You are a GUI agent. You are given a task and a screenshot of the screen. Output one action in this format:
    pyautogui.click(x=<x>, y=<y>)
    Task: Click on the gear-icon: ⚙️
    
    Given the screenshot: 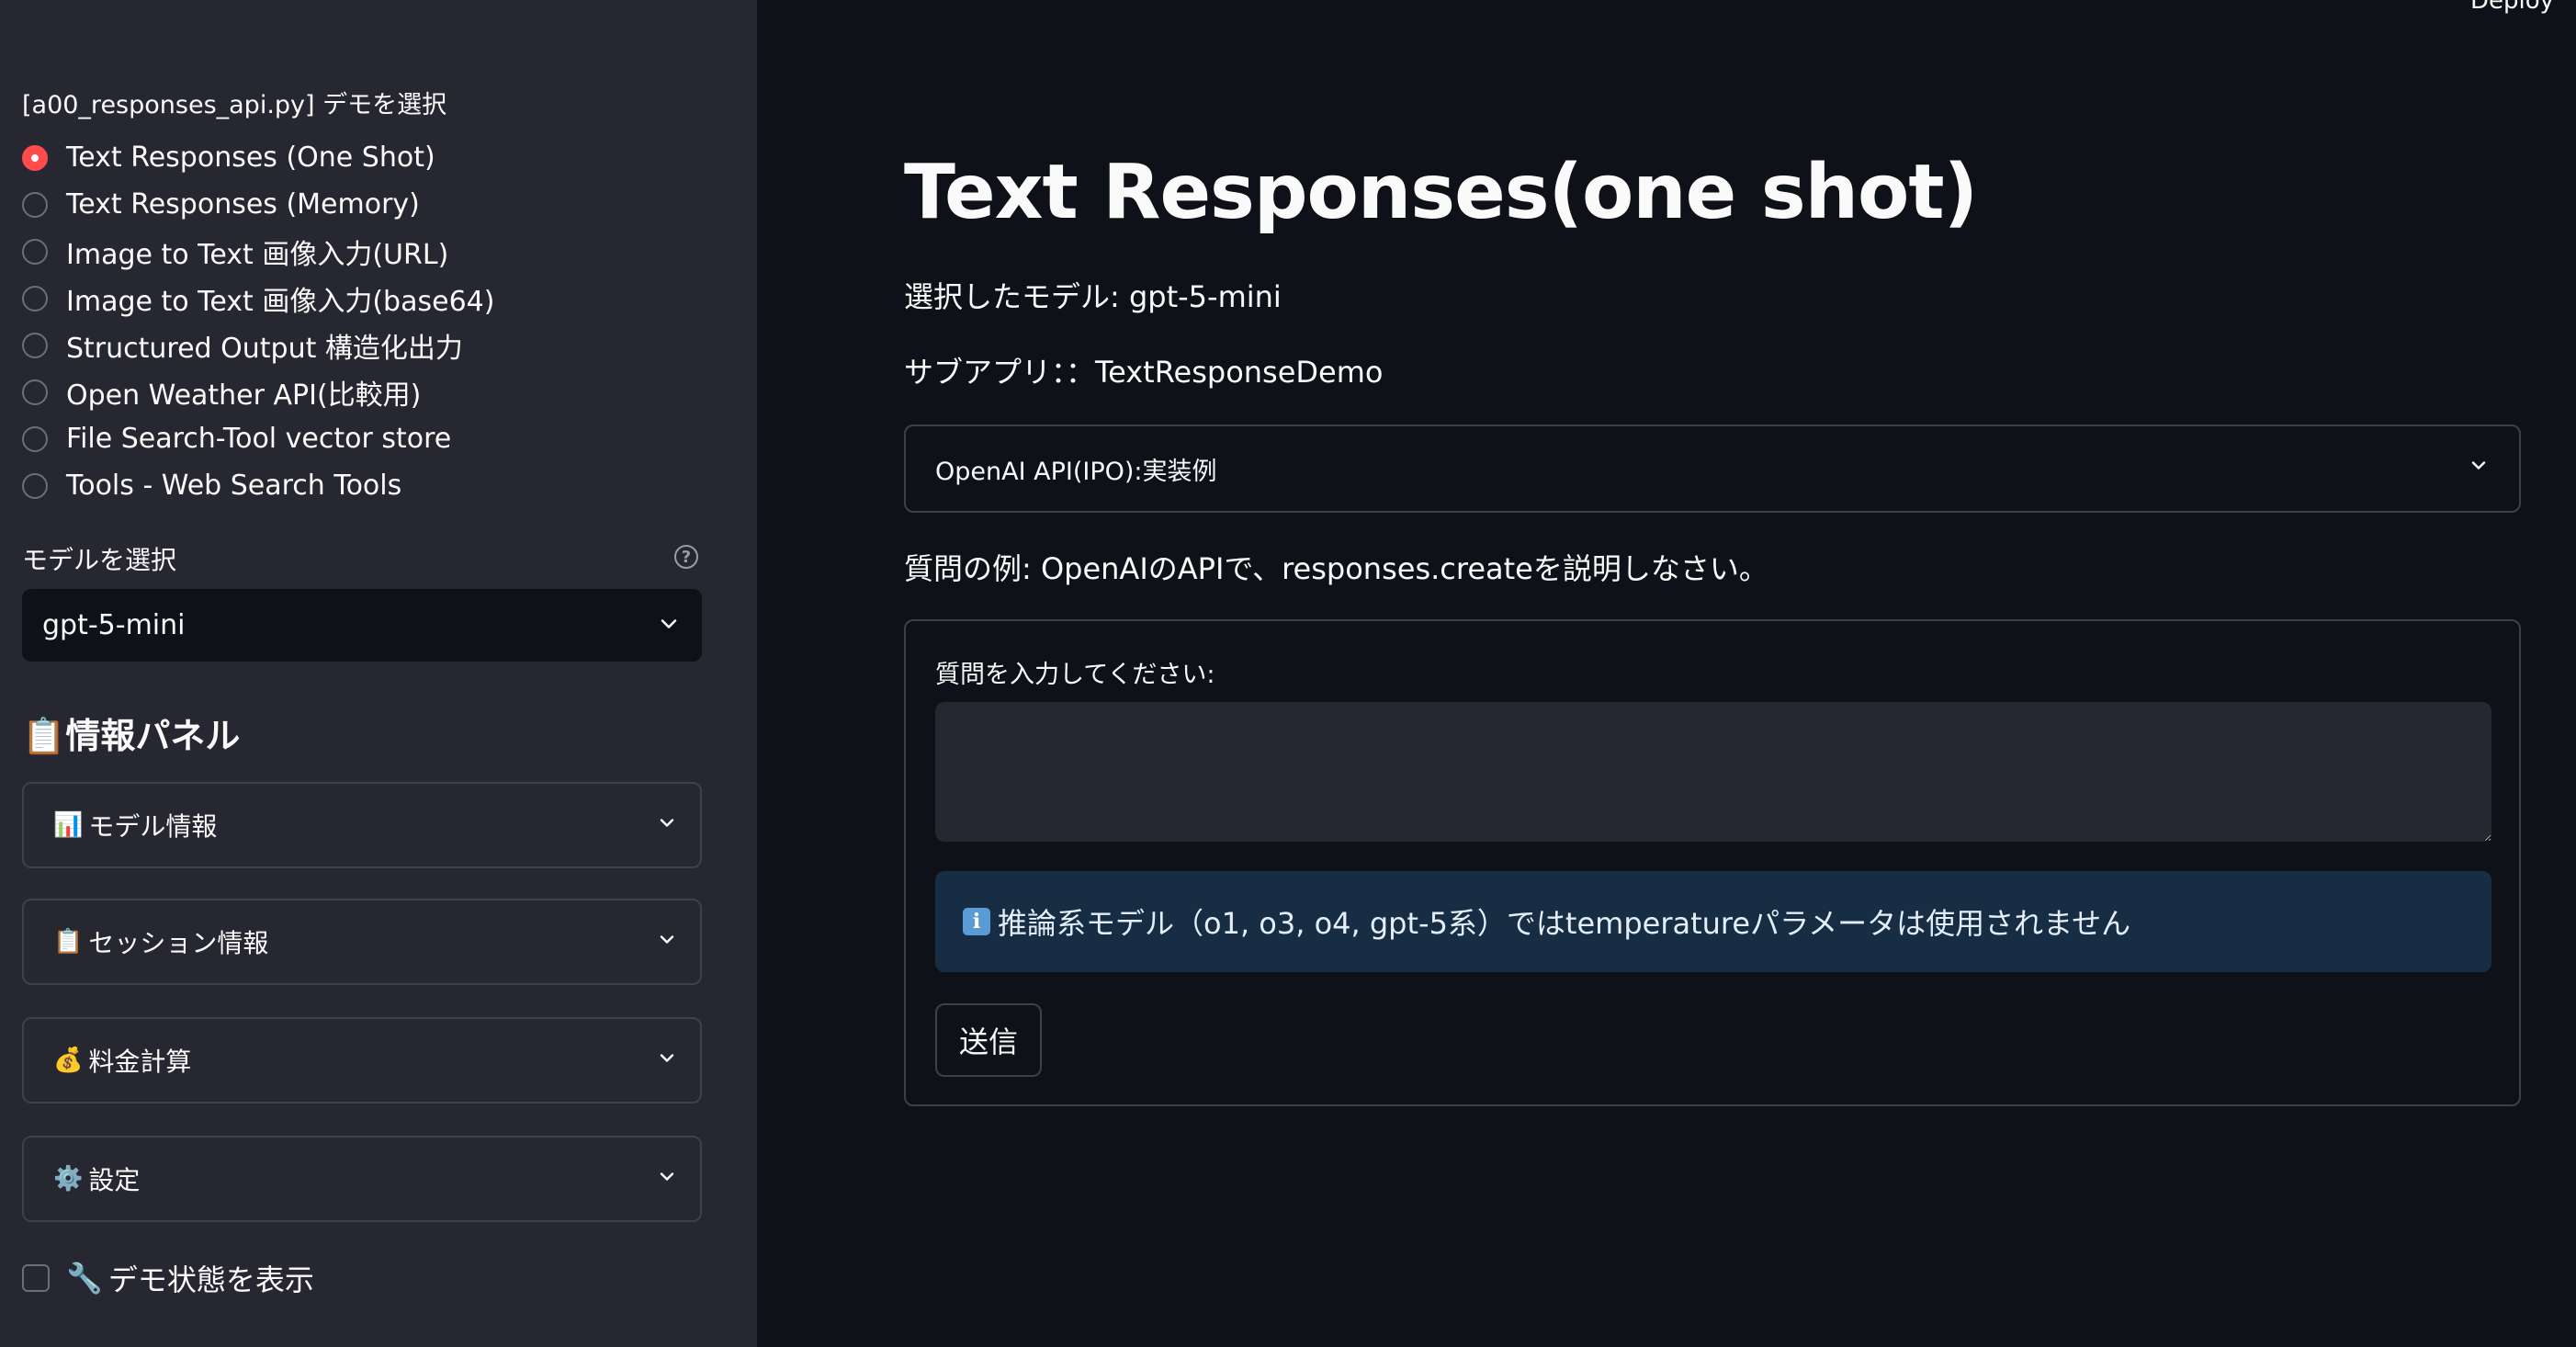 What is the action you would take?
    pyautogui.click(x=68, y=1179)
    